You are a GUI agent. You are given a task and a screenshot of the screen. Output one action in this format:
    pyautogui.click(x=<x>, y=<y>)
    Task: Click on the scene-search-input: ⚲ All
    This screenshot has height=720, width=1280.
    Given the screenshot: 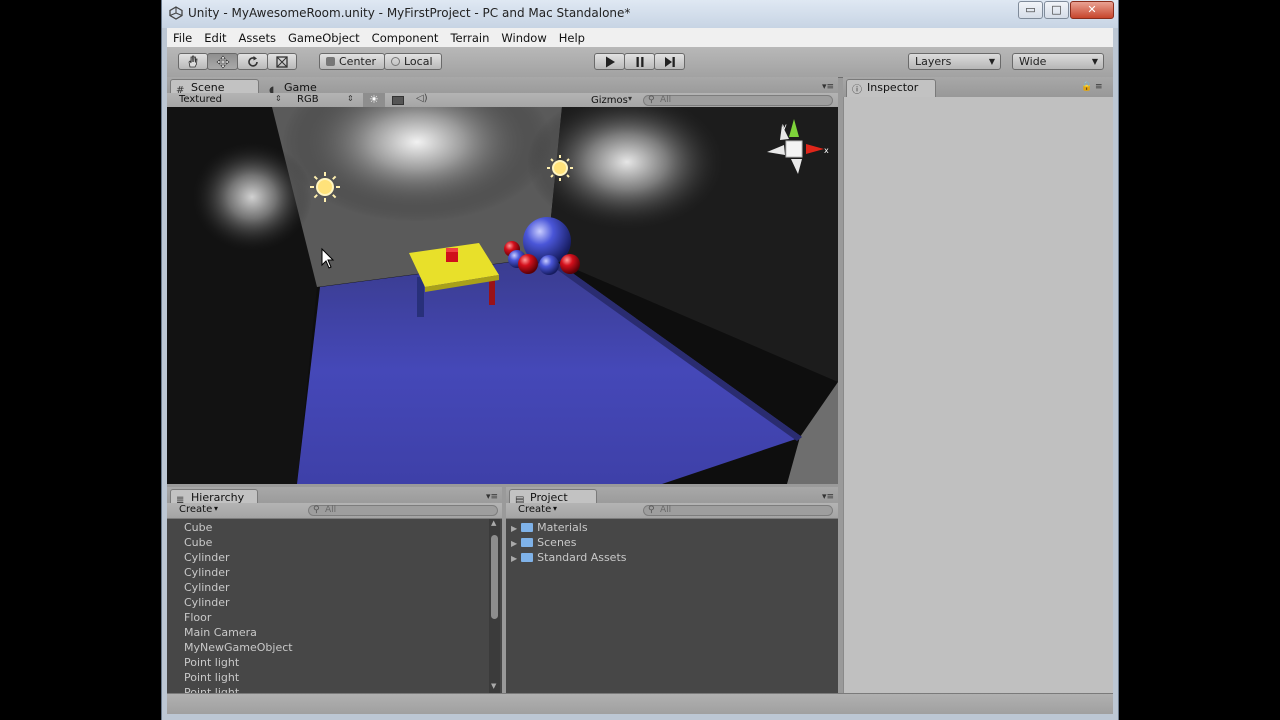 What is the action you would take?
    pyautogui.click(x=738, y=100)
    